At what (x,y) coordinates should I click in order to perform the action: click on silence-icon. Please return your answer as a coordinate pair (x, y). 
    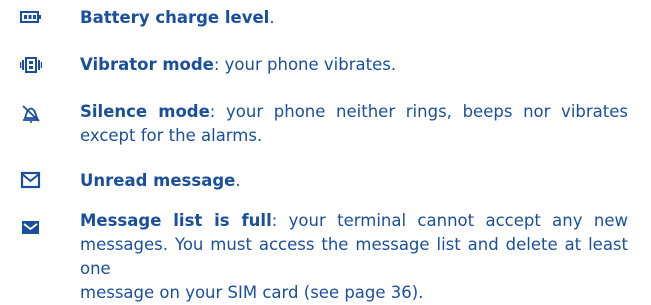
    Looking at the image, I should click on (31, 113).